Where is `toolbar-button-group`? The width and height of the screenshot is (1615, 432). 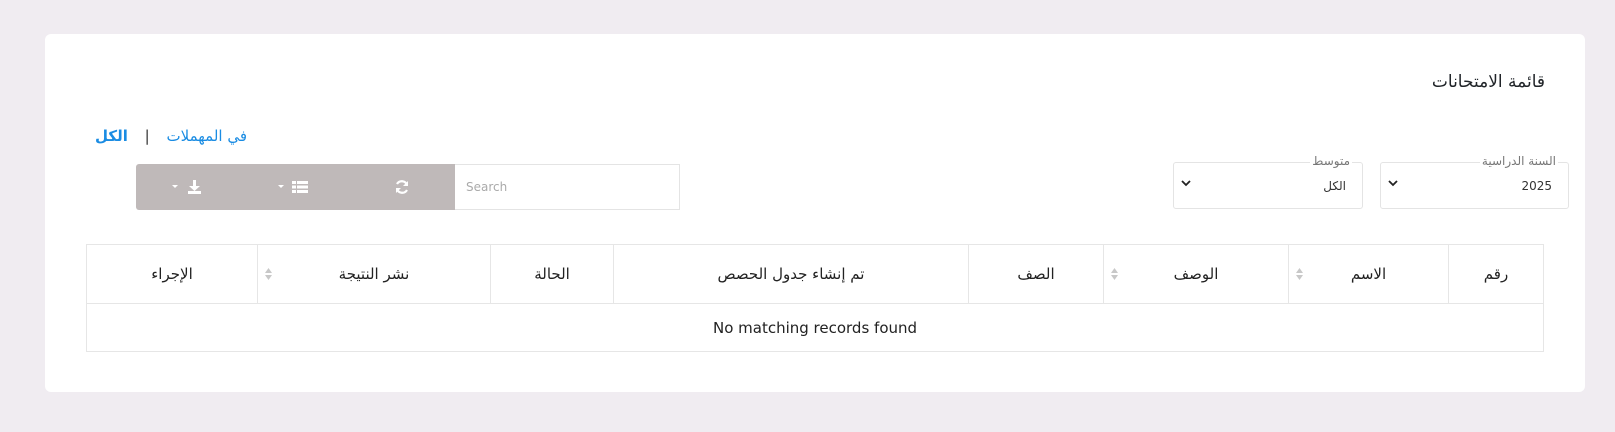 toolbar-button-group is located at coordinates (295, 187).